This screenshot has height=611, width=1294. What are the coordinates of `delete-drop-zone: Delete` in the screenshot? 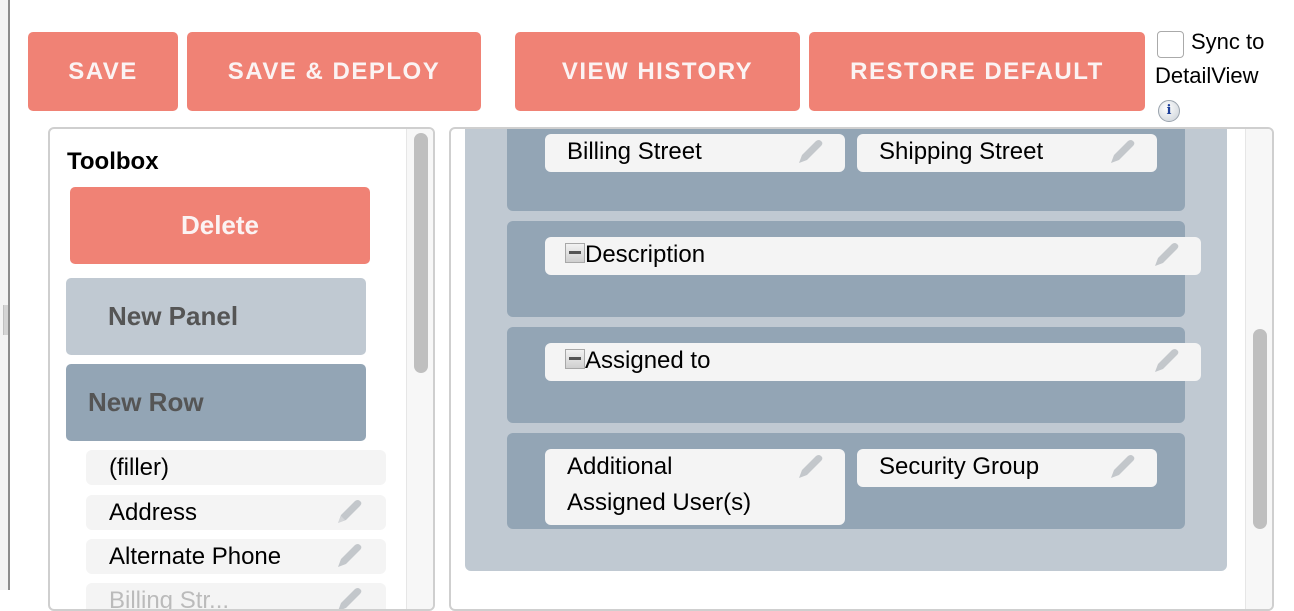 It's located at (220, 225).